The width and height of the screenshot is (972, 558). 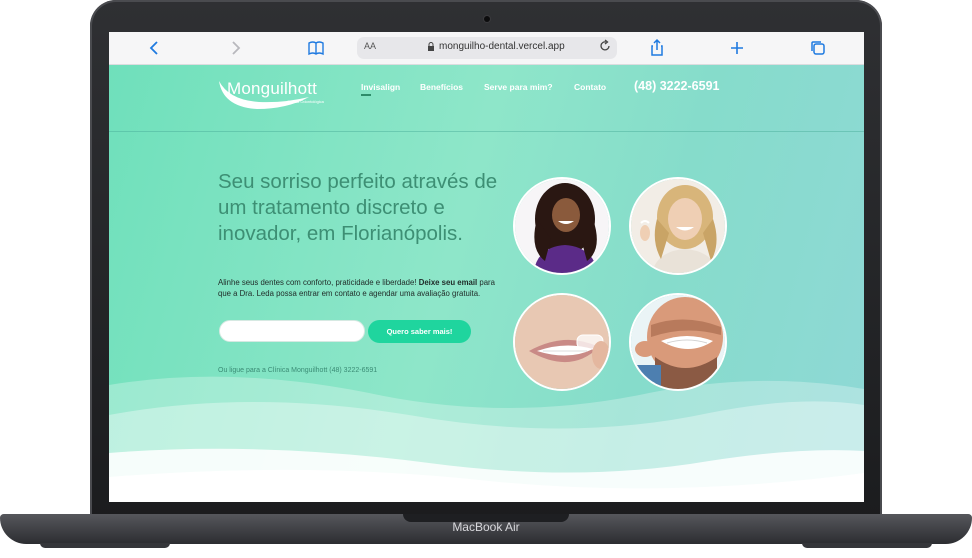 What do you see at coordinates (590, 87) in the screenshot?
I see `nav-contato: Contato` at bounding box center [590, 87].